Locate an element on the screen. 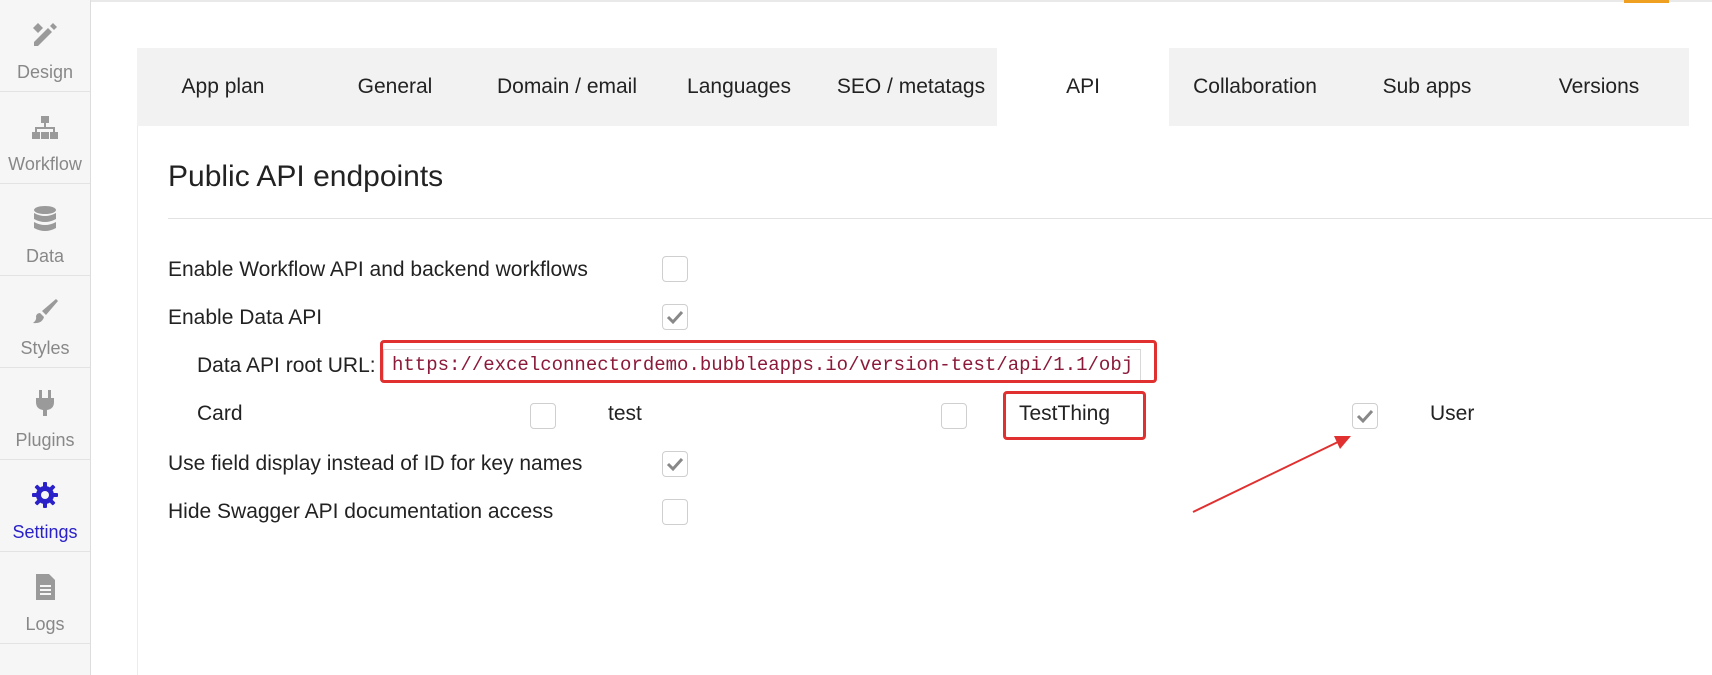 Image resolution: width=1712 pixels, height=675 pixels. plug-icon is located at coordinates (45, 403).